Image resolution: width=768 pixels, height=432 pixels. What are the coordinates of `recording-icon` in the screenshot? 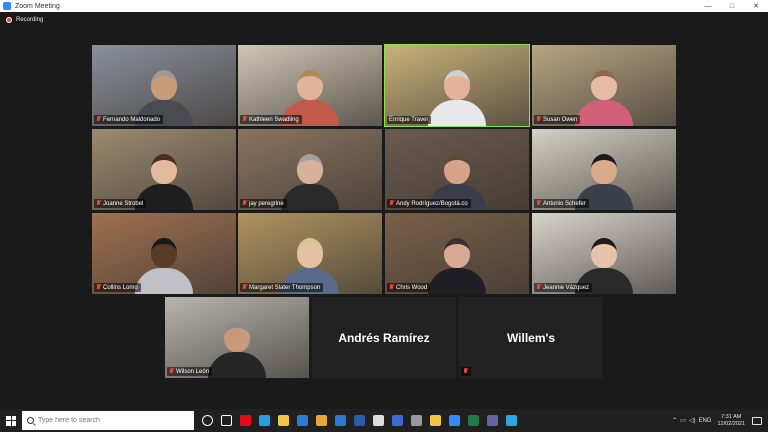 It's located at (9, 20).